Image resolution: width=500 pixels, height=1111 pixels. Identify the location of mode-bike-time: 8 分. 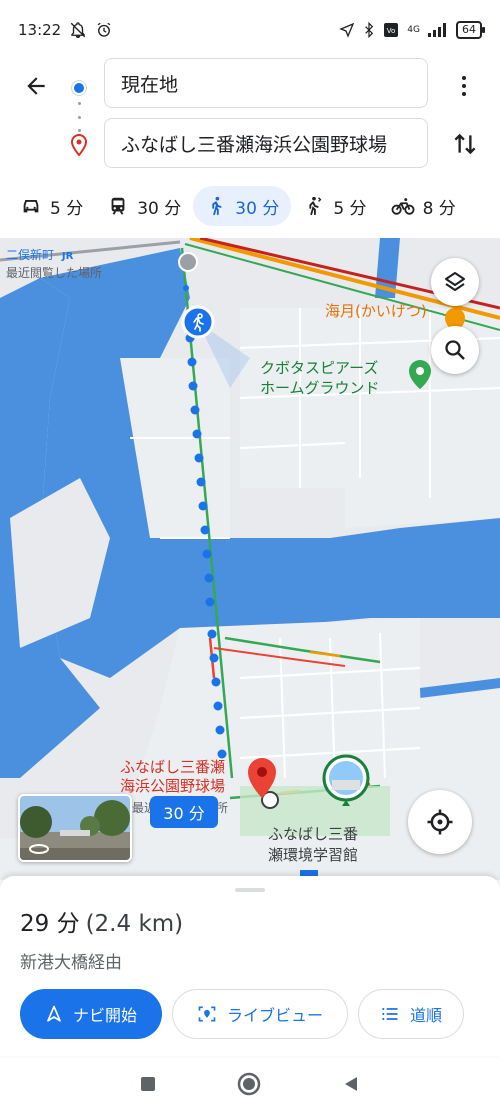
(439, 208).